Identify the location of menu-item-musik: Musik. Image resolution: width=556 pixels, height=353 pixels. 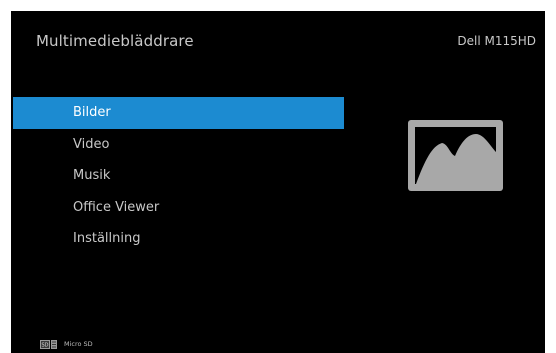
(178, 176).